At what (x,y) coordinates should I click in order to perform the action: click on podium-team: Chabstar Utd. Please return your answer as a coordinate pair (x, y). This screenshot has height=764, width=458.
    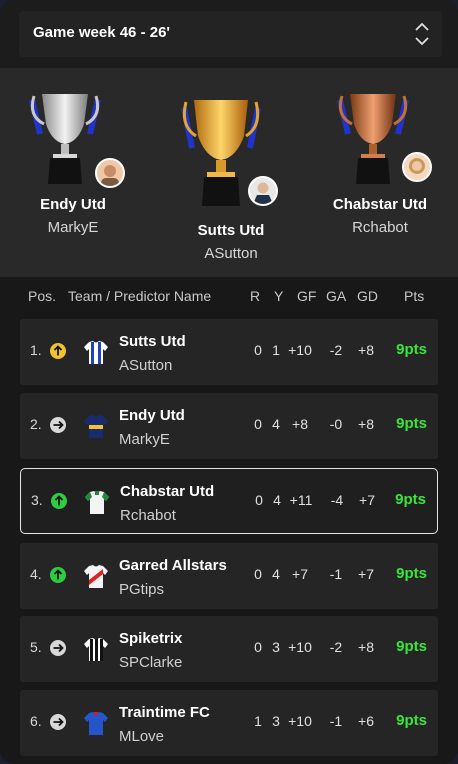
    Looking at the image, I should click on (380, 204).